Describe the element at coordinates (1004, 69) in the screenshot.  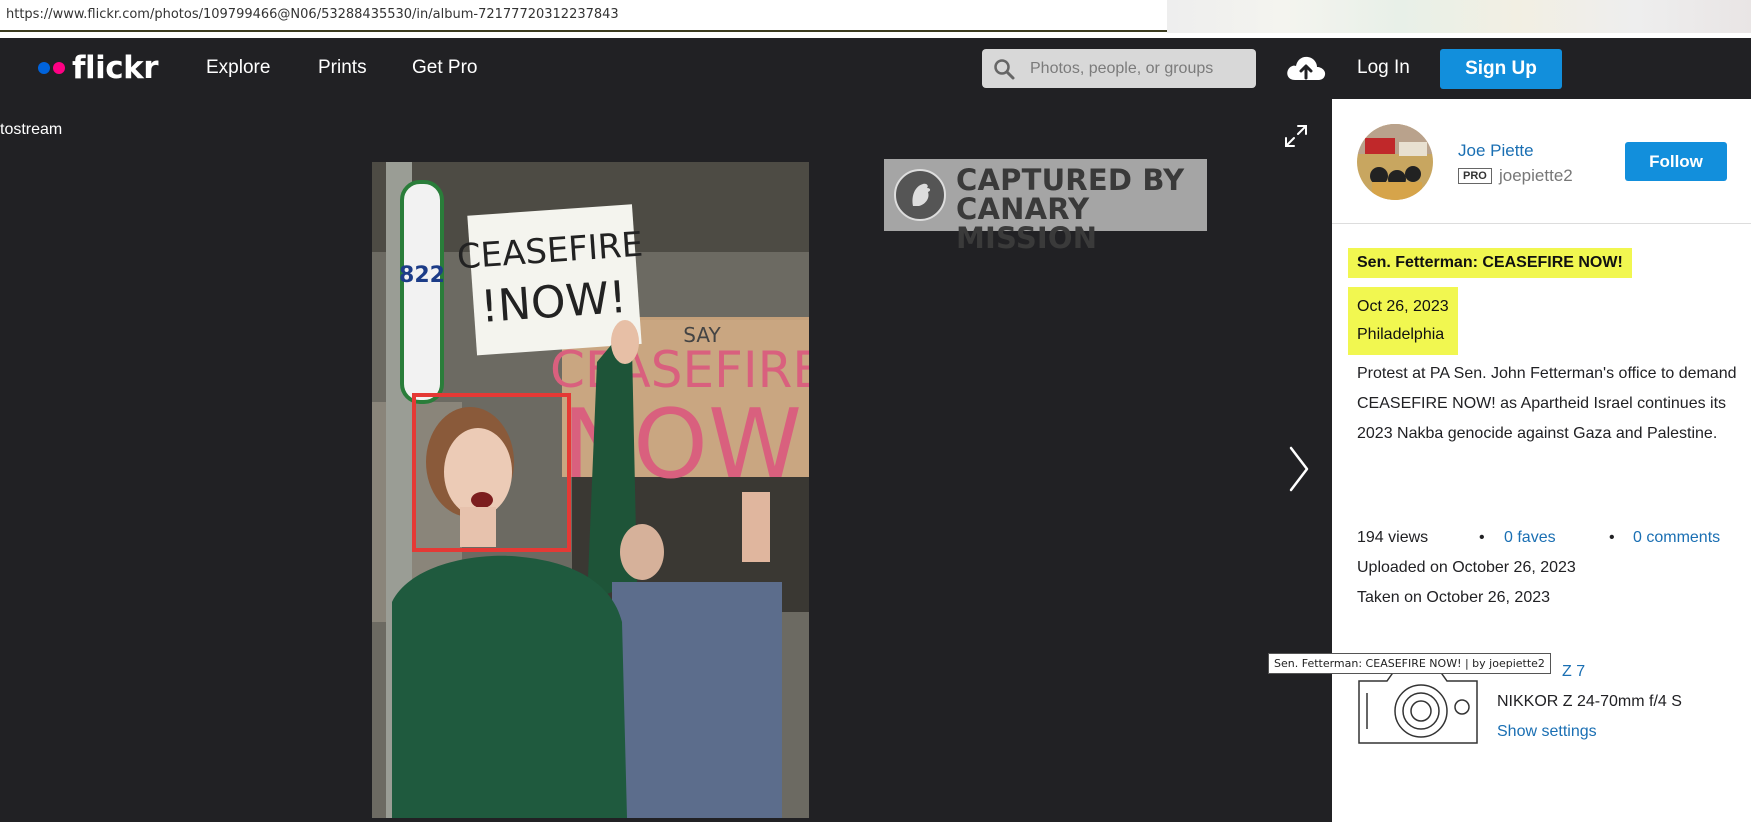
I see `search-icon` at that location.